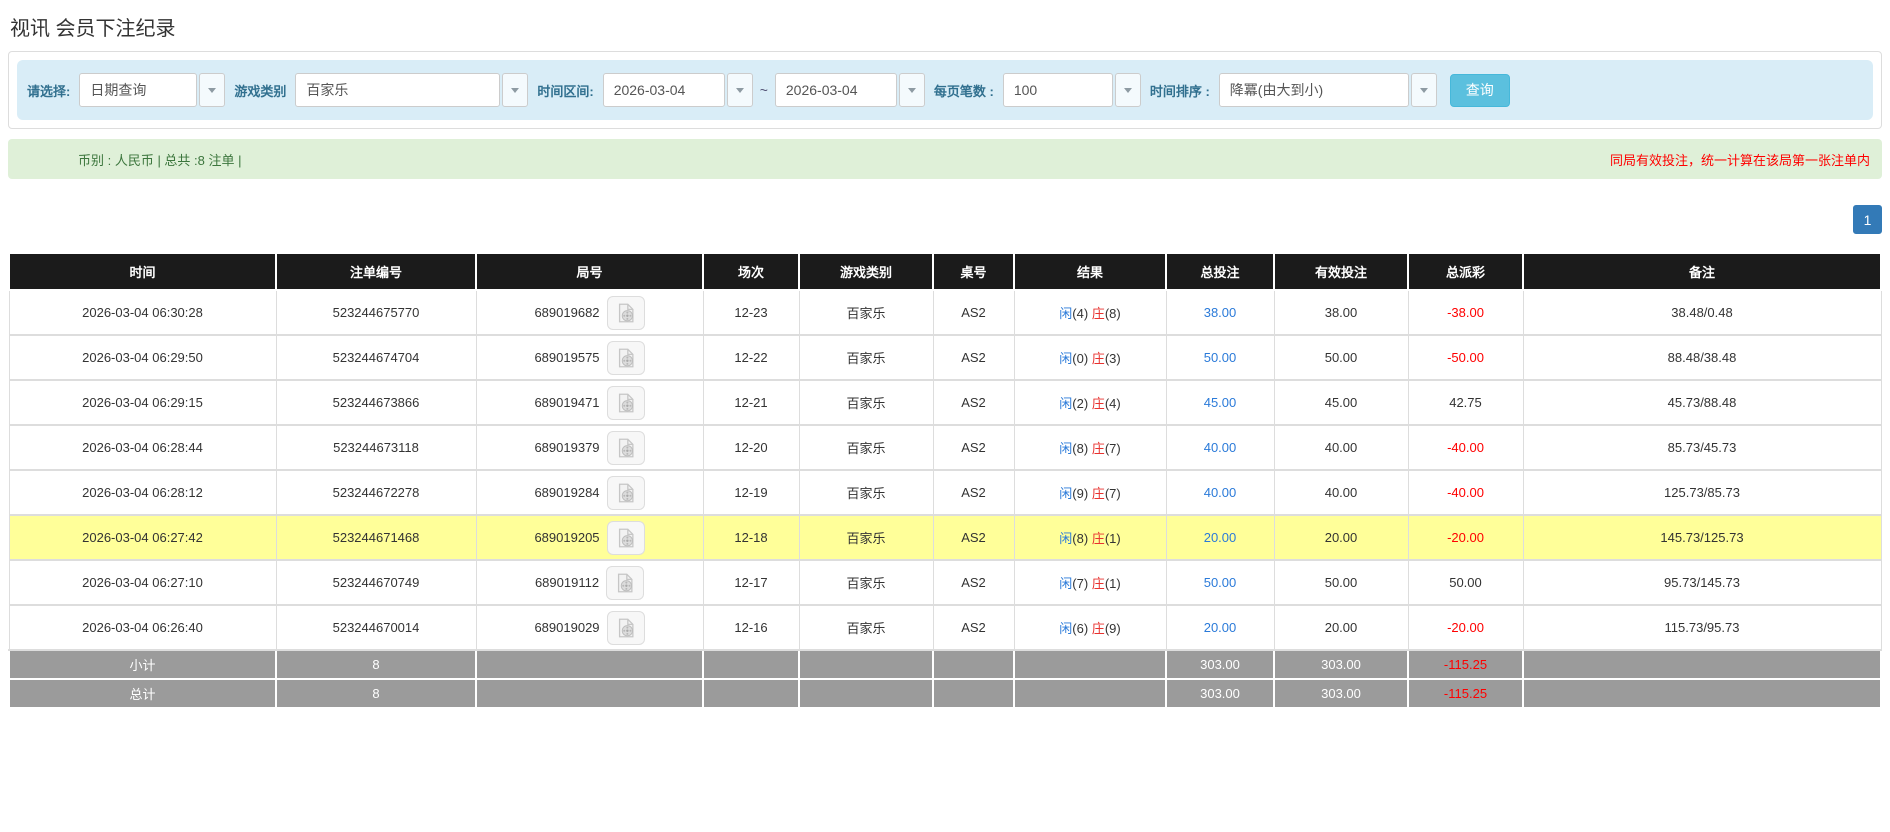  Describe the element at coordinates (1702, 357) in the screenshot. I see `cell-remark: 88.48/38.48` at that location.